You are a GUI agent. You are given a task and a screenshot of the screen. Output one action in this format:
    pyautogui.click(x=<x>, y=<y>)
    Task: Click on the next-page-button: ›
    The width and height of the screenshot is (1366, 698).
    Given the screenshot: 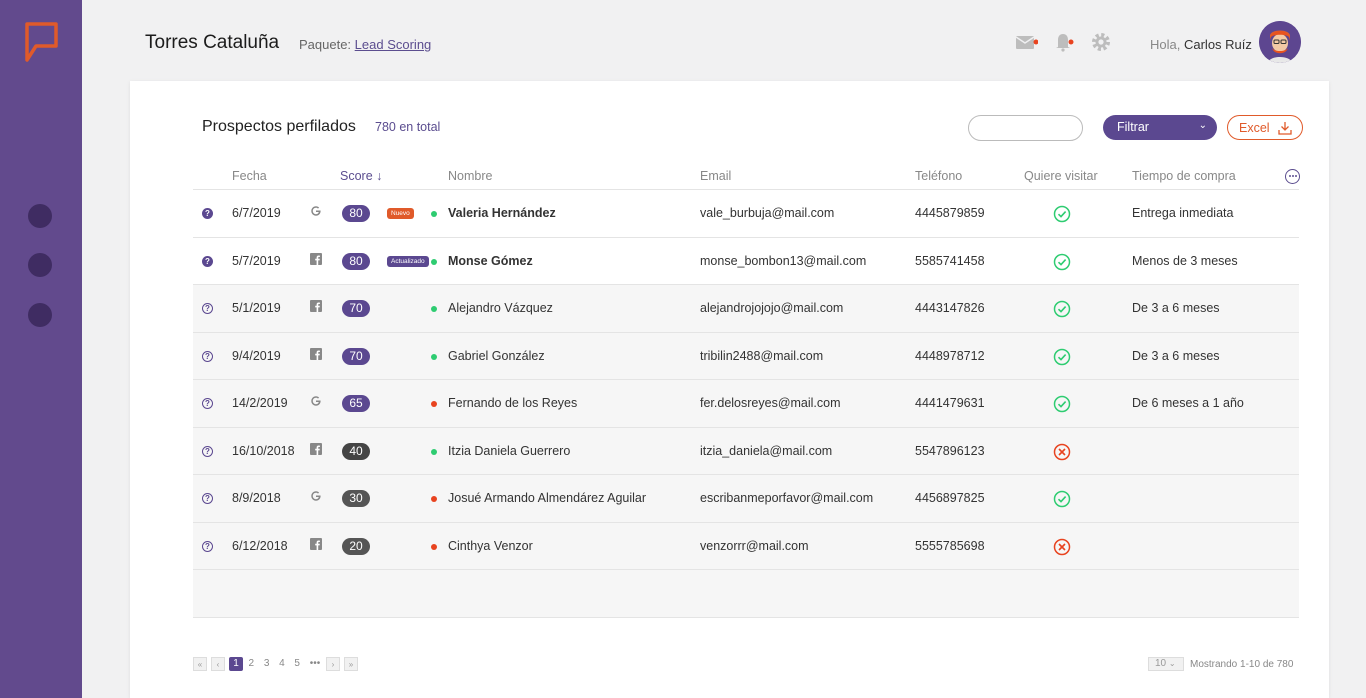 What is the action you would take?
    pyautogui.click(x=333, y=664)
    